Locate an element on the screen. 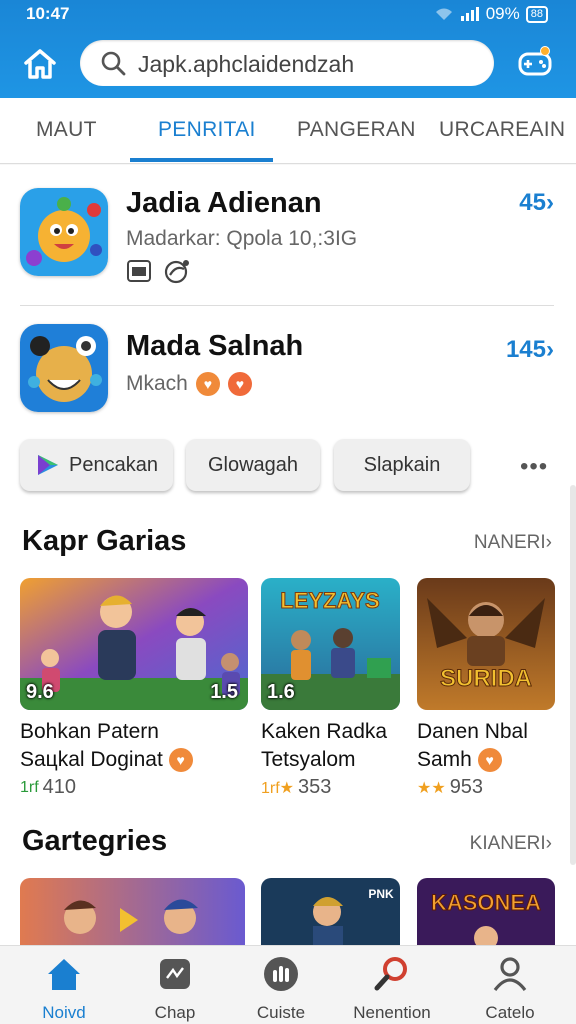 This screenshot has height=1024, width=576. search-value: Japk.aphclaidendzah is located at coordinates (246, 64).